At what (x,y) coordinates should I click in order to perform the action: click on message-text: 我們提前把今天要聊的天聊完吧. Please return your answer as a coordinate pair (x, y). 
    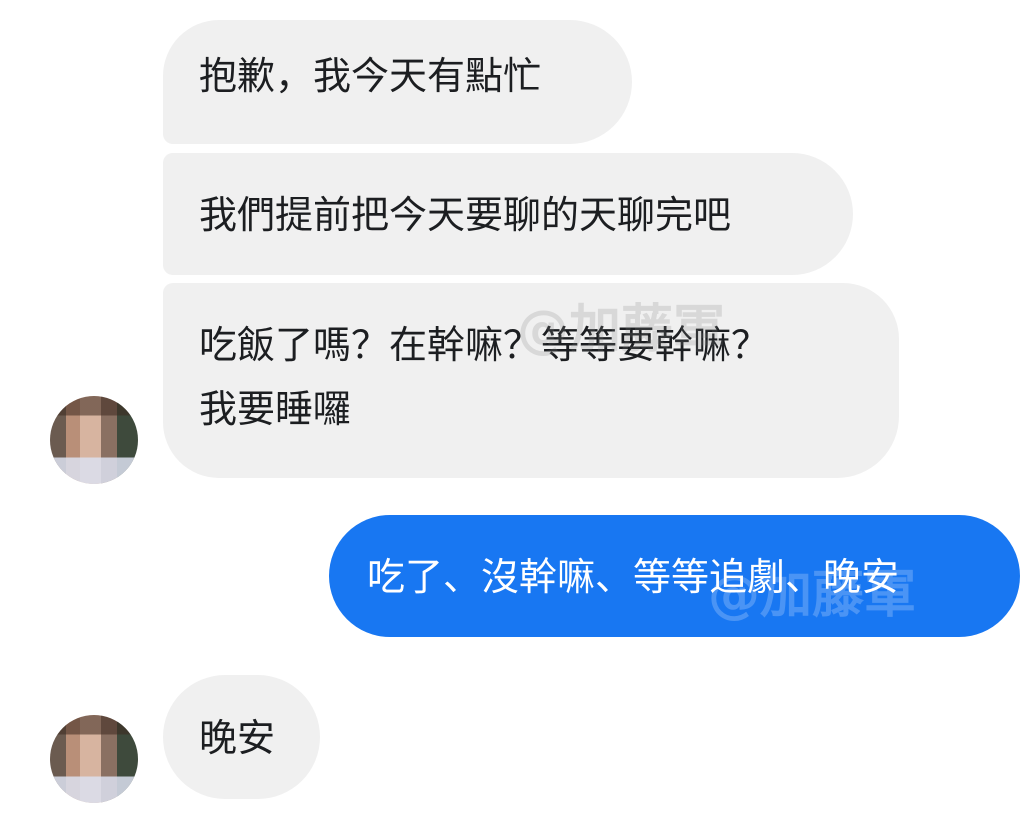
    Looking at the image, I should click on (465, 215).